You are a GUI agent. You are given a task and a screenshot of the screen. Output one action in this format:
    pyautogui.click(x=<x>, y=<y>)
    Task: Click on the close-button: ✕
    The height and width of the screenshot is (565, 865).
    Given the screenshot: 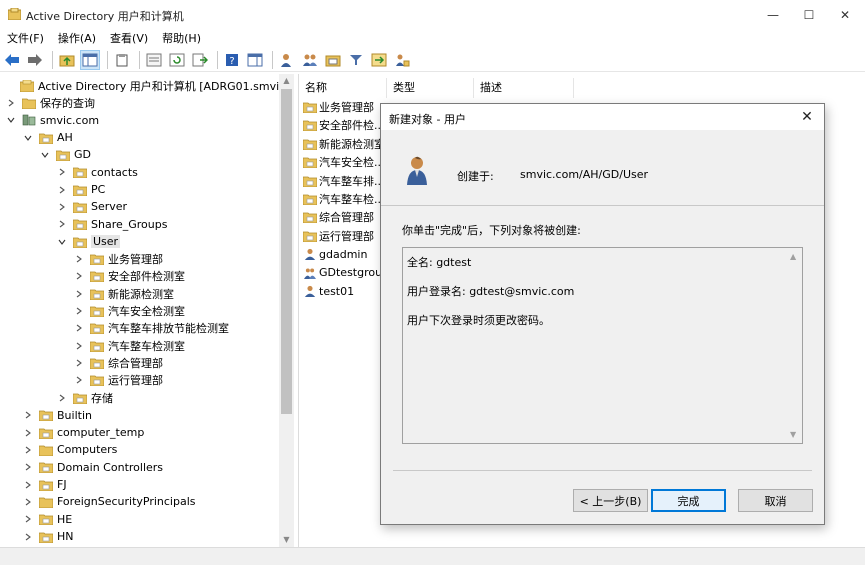 What is the action you would take?
    pyautogui.click(x=843, y=15)
    